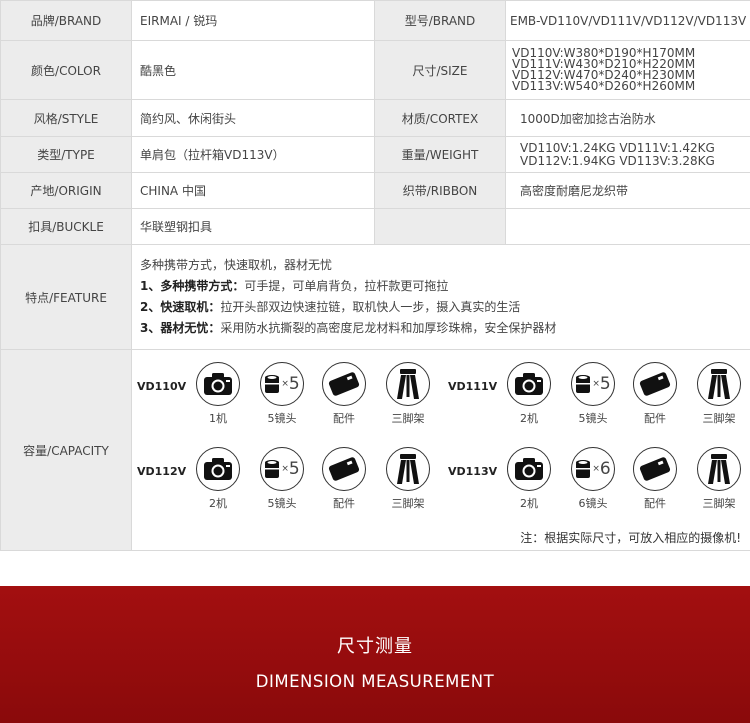 The height and width of the screenshot is (723, 750). Describe the element at coordinates (605, 469) in the screenshot. I see `lens-count: 6` at that location.